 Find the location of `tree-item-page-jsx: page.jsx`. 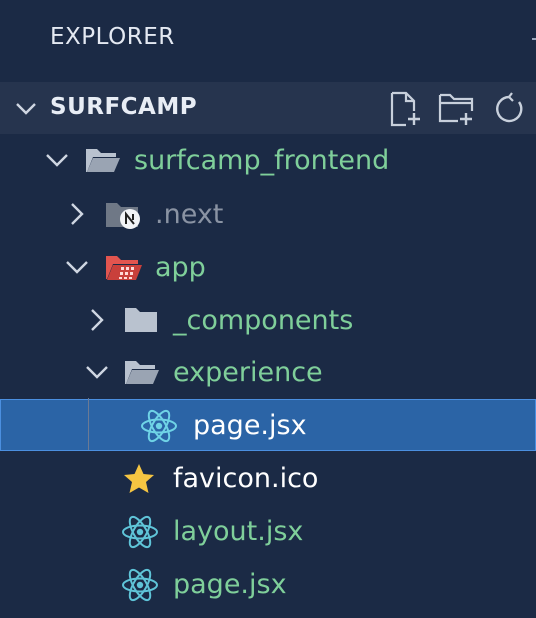

tree-item-page-jsx: page.jsx is located at coordinates (268, 584).